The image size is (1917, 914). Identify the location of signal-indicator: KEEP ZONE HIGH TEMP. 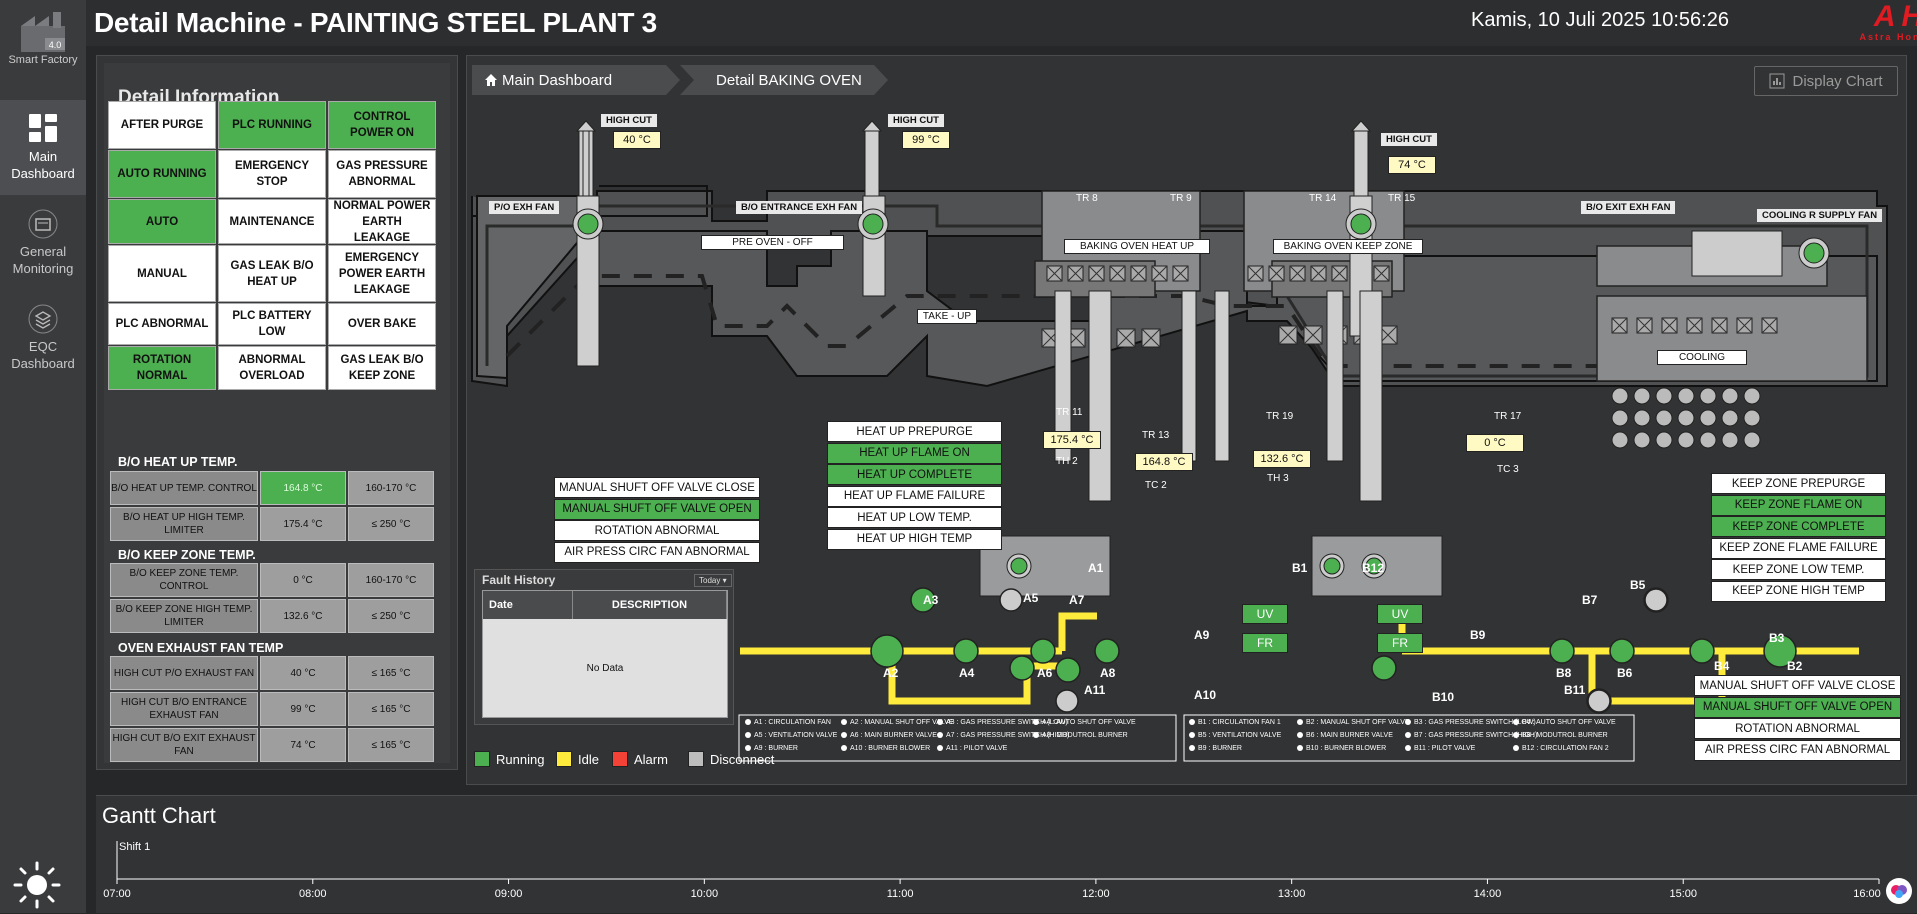
(1798, 591).